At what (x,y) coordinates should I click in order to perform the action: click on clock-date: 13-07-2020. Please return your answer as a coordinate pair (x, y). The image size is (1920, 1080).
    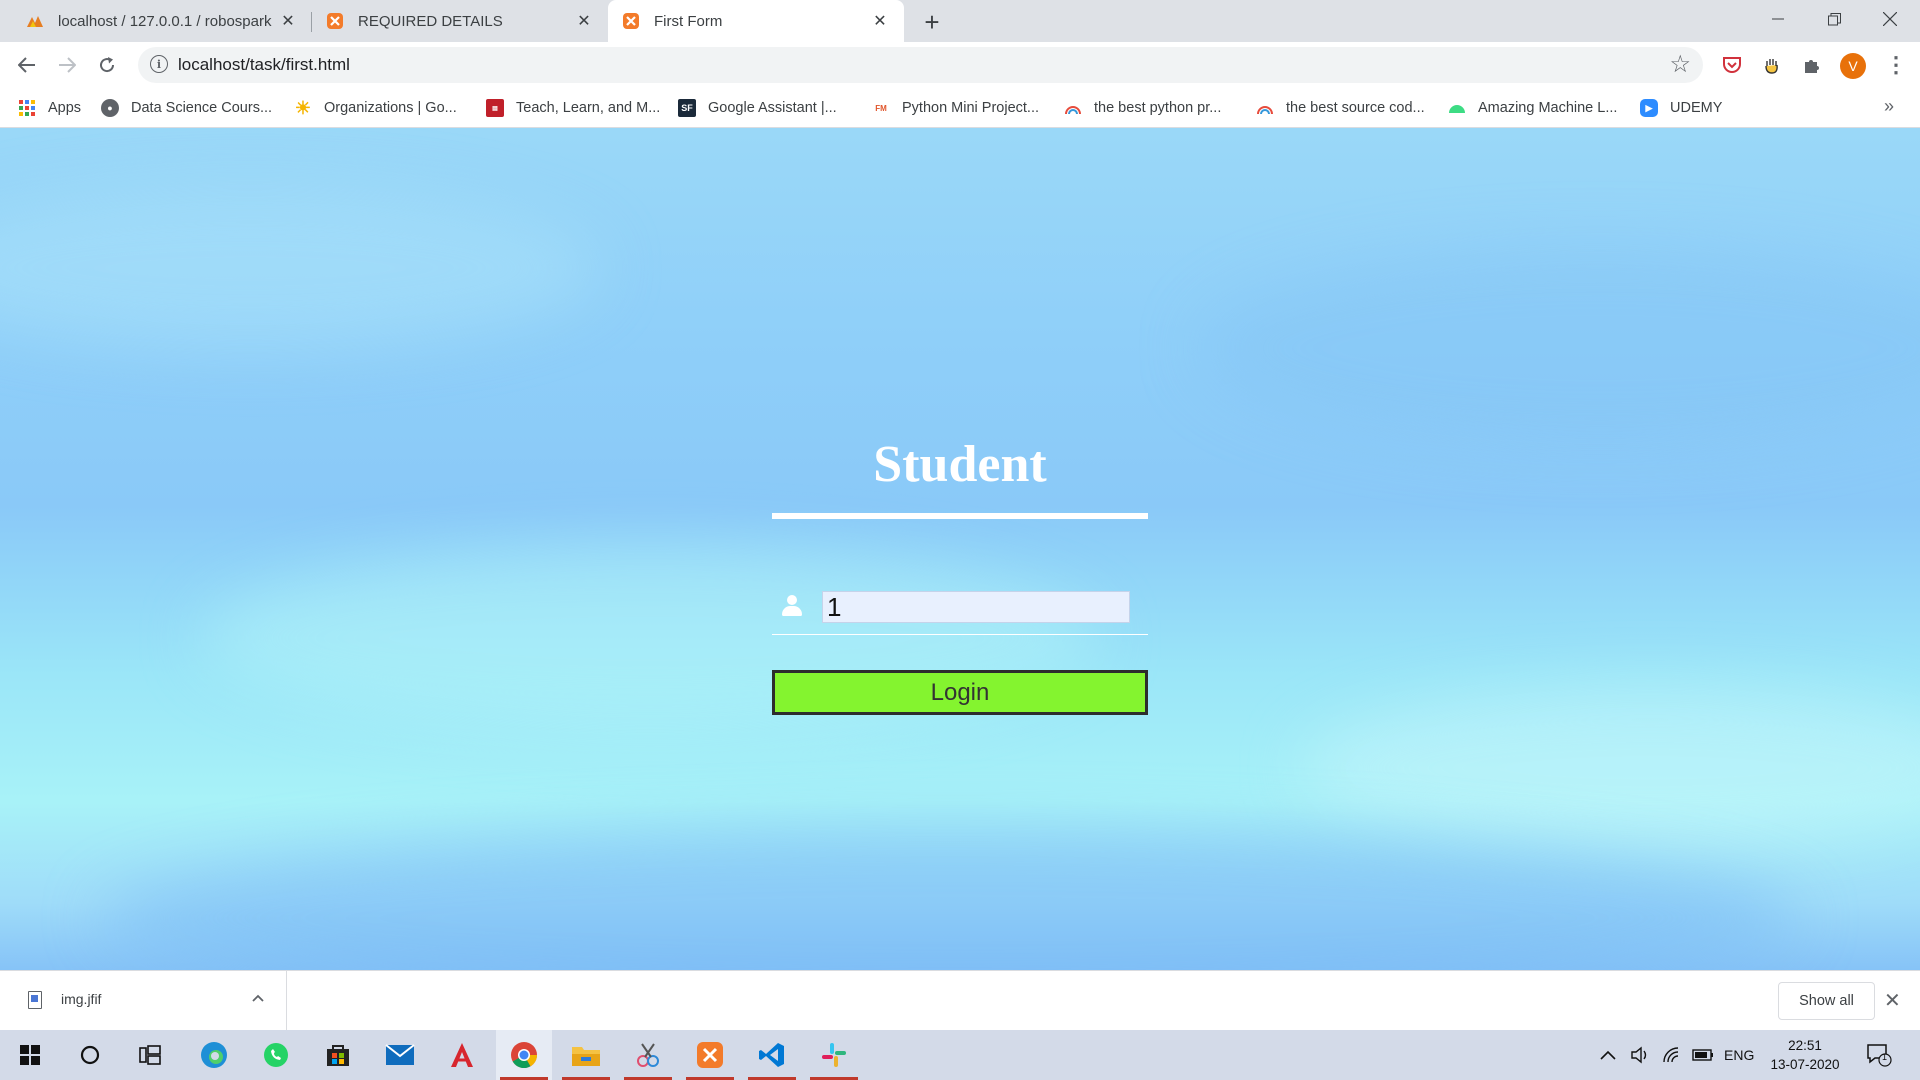
    Looking at the image, I should click on (1805, 1064).